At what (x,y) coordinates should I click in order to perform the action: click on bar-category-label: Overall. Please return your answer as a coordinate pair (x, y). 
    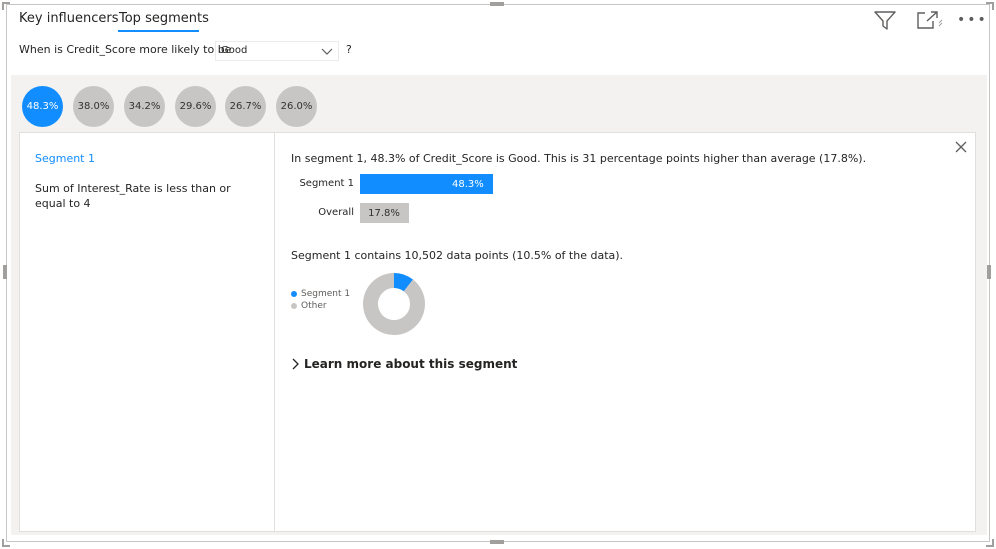
    Looking at the image, I should click on (336, 212).